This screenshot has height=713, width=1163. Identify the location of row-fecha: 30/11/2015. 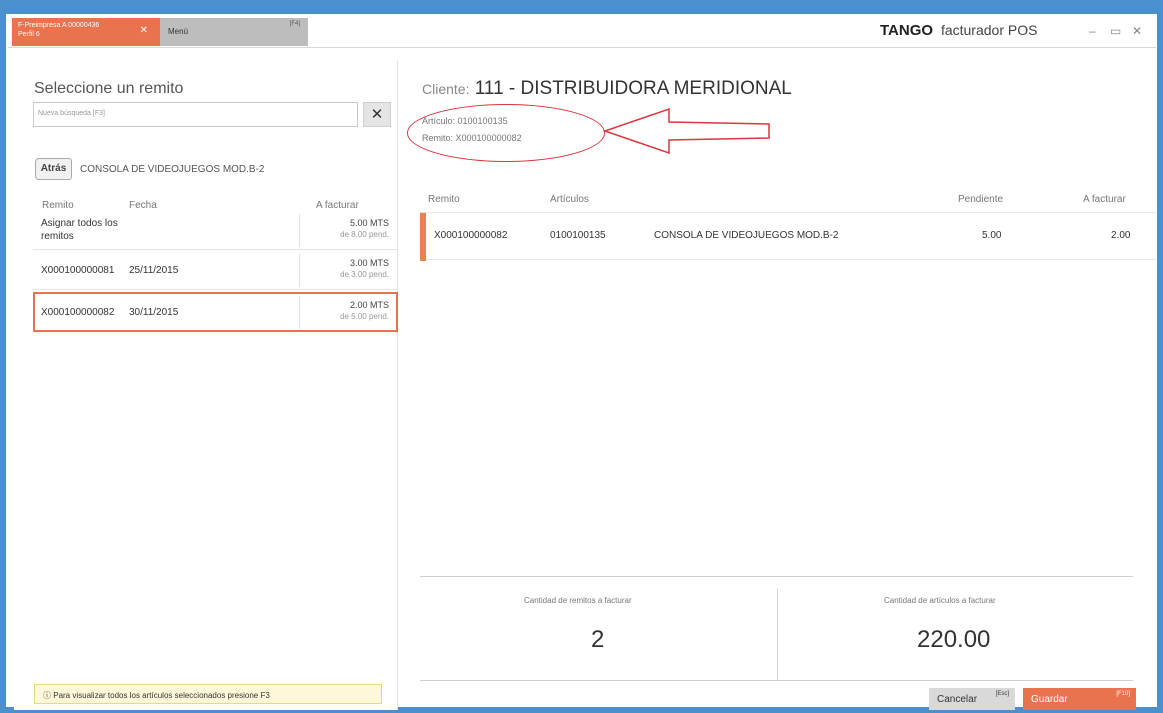
(154, 312).